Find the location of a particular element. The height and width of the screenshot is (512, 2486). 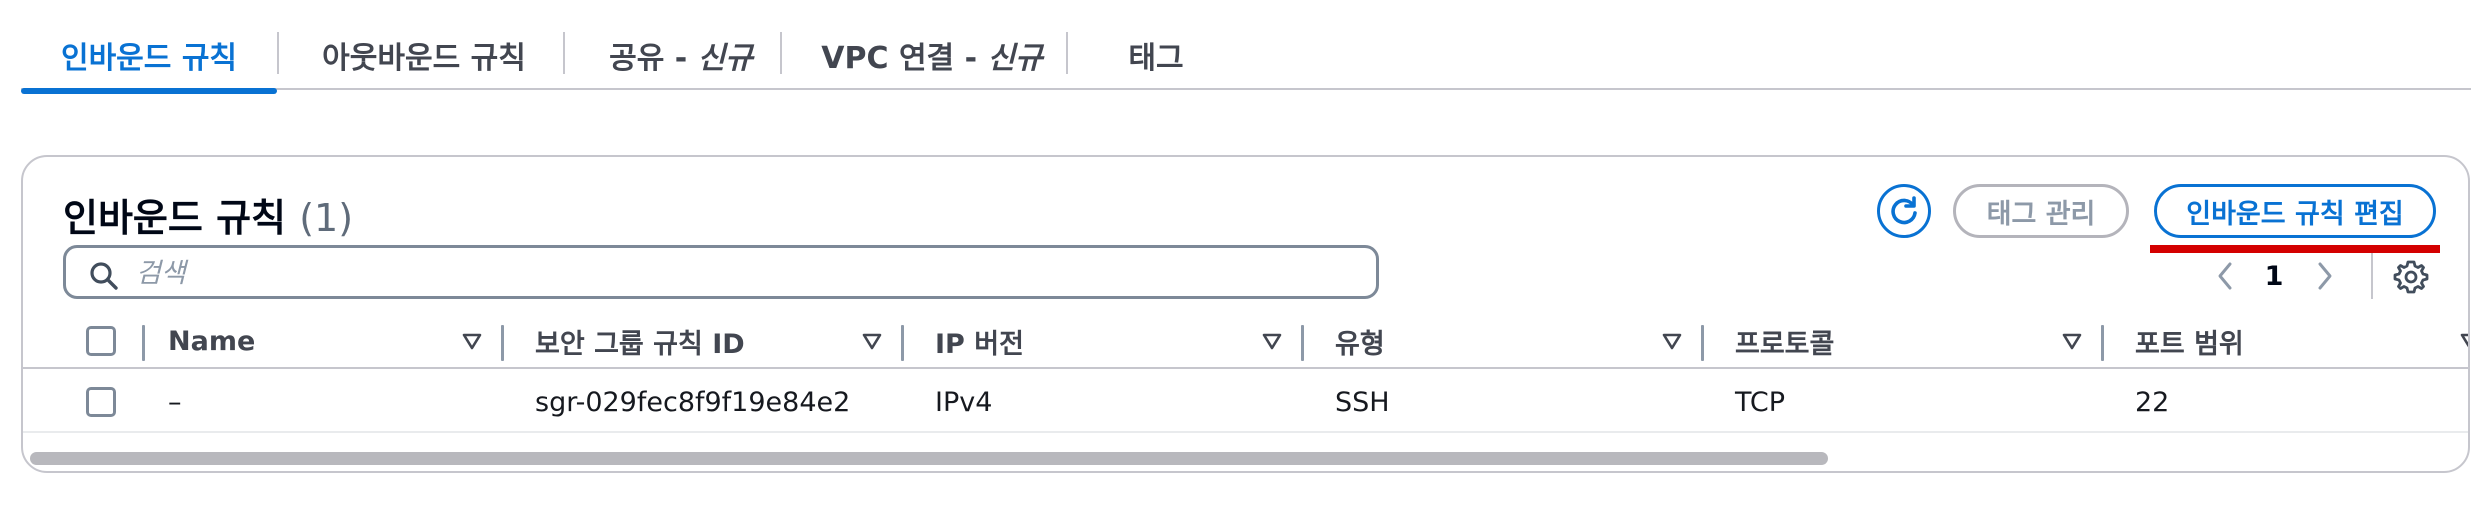

cell-text: – is located at coordinates (175, 402).